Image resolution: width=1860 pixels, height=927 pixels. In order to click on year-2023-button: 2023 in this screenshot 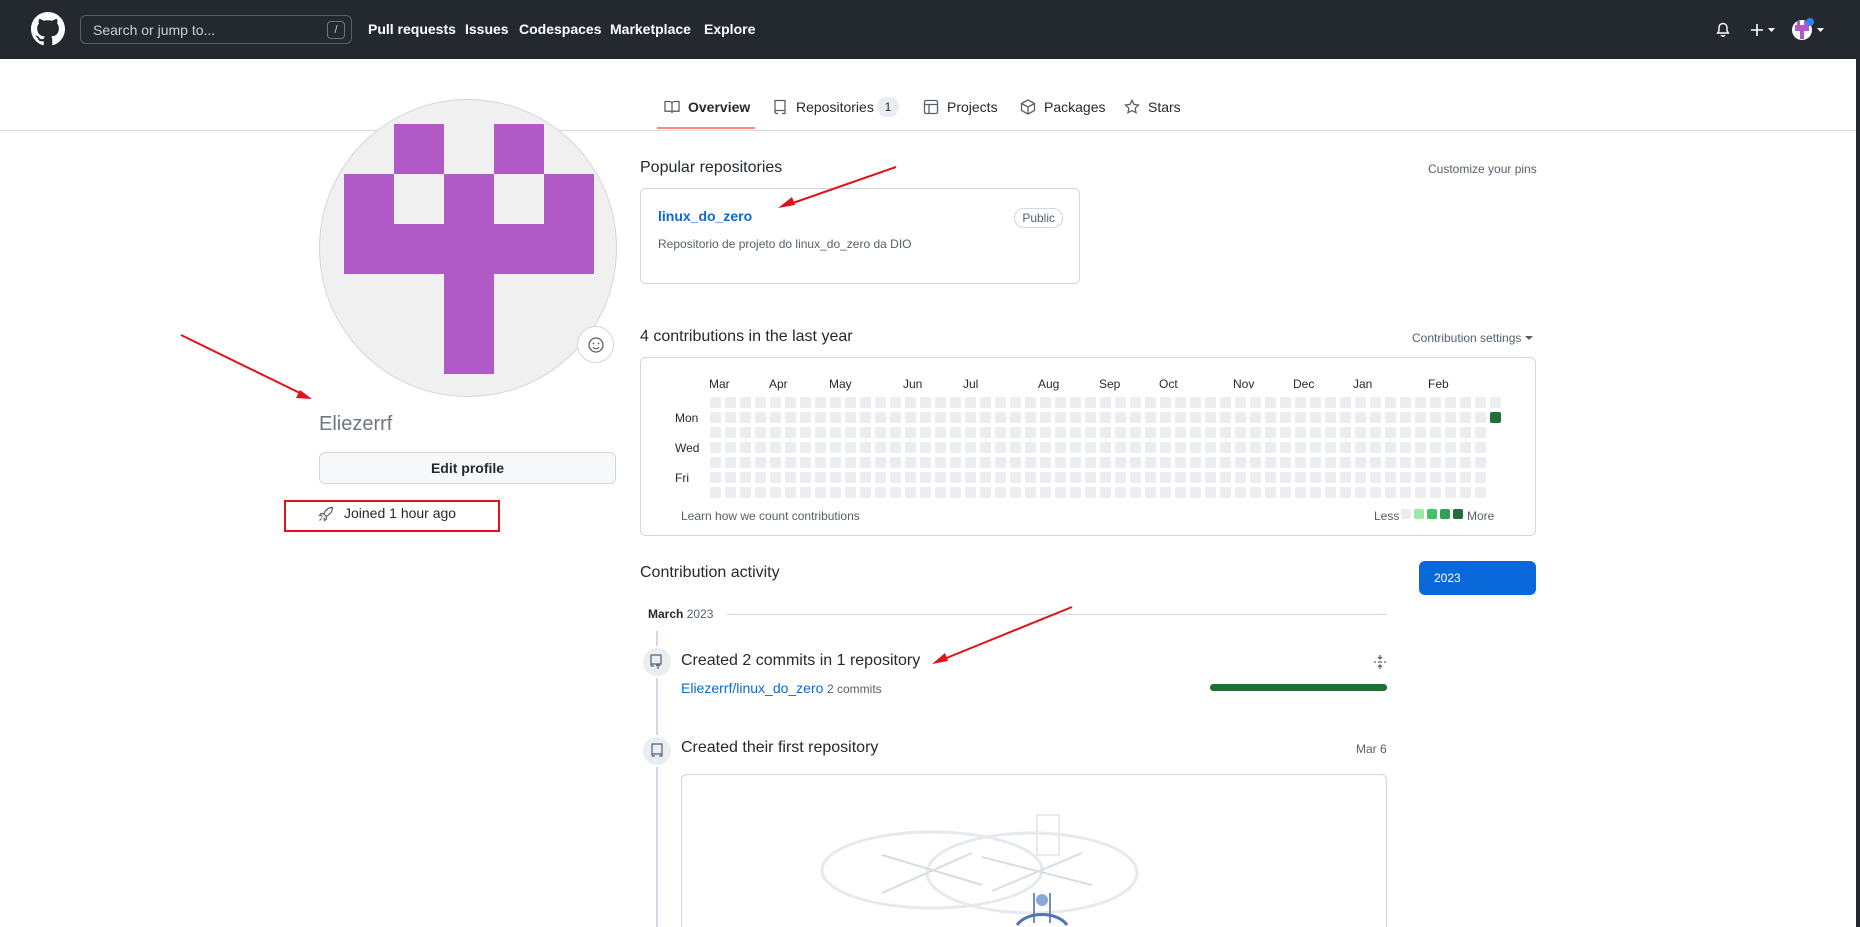, I will do `click(1477, 578)`.